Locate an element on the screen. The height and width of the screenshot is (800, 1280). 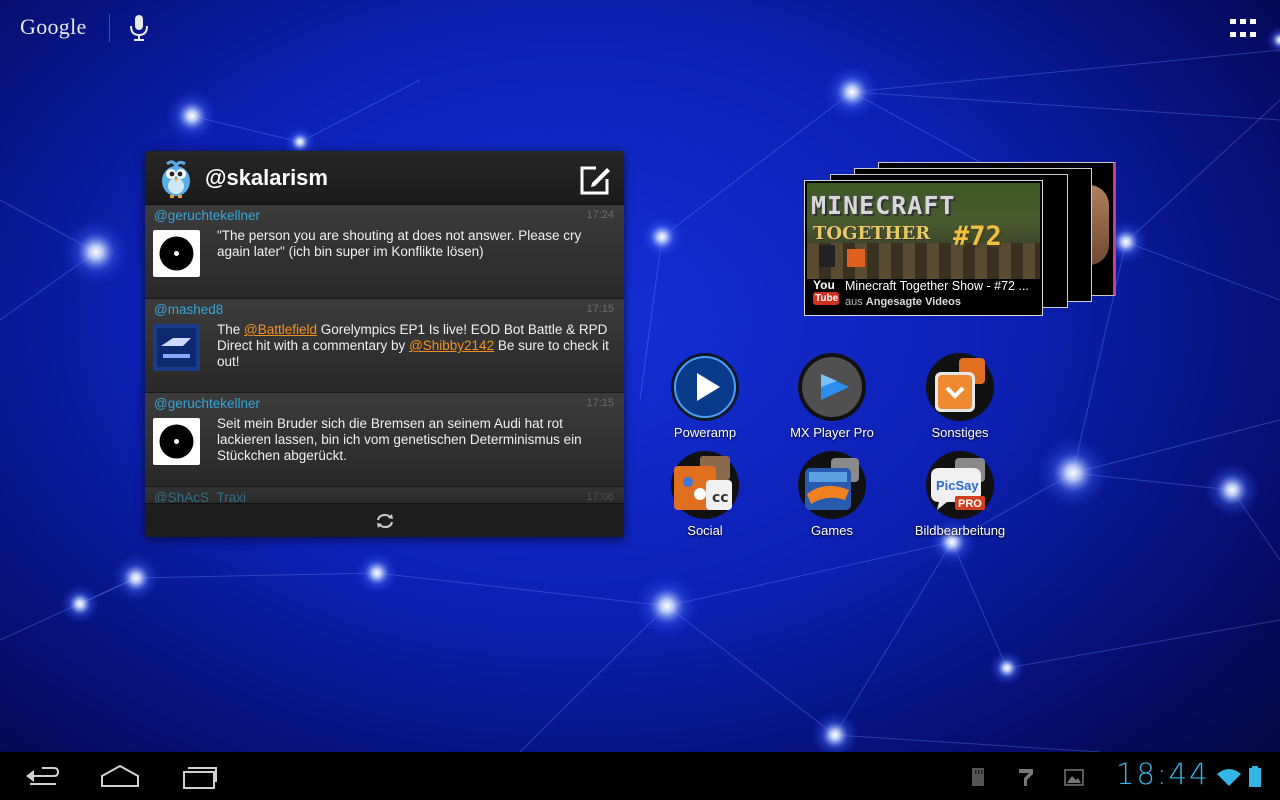
folder-games: Games is located at coordinates (832, 497).